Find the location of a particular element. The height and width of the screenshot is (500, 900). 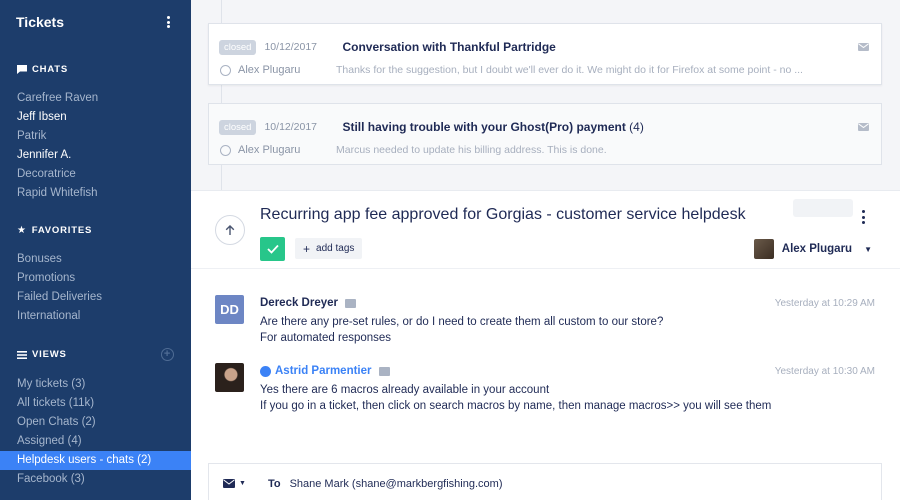

close-ticket-button is located at coordinates (272, 249).